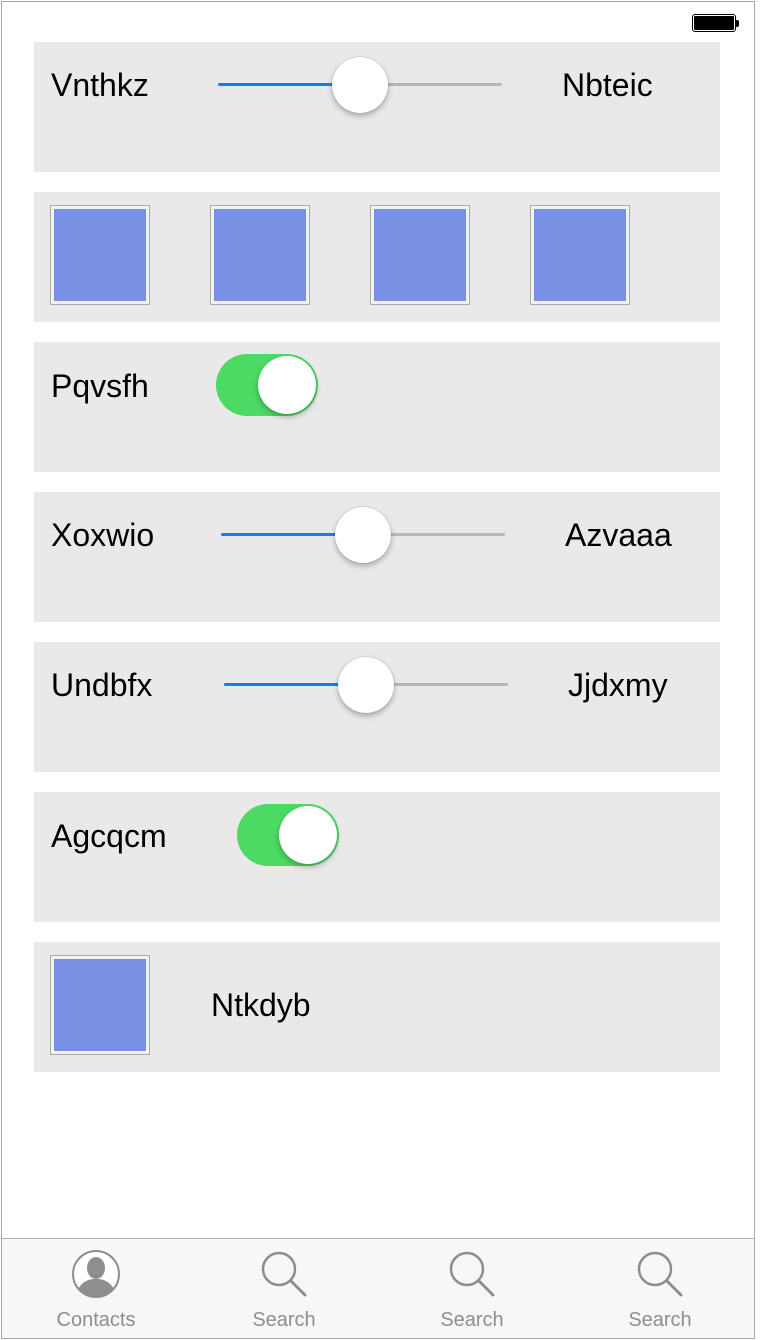  What do you see at coordinates (377, 407) in the screenshot?
I see `toggle-row-pqvsfh: Pqvsfh` at bounding box center [377, 407].